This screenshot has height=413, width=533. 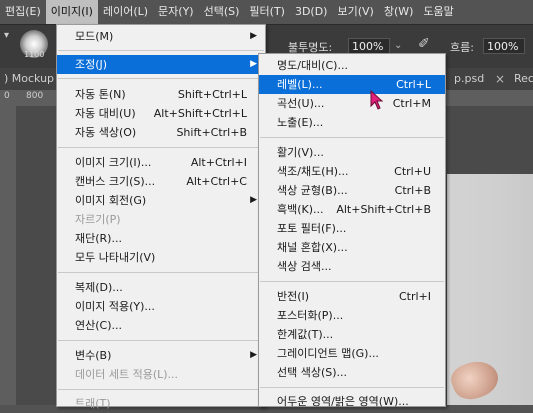 I want to click on menu-item-label: 자동 톤(N), so click(x=100, y=94).